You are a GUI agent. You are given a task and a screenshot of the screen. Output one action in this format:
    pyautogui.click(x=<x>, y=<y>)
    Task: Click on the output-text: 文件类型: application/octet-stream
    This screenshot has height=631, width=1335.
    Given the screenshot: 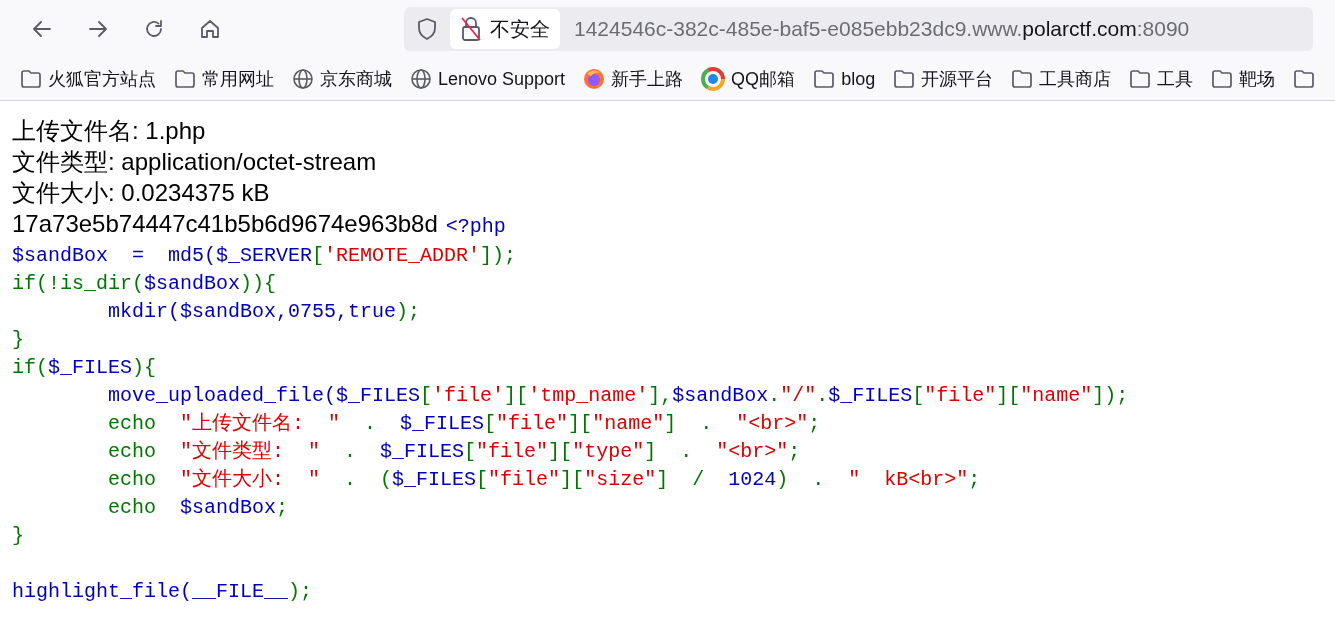 What is the action you would take?
    pyautogui.click(x=194, y=161)
    